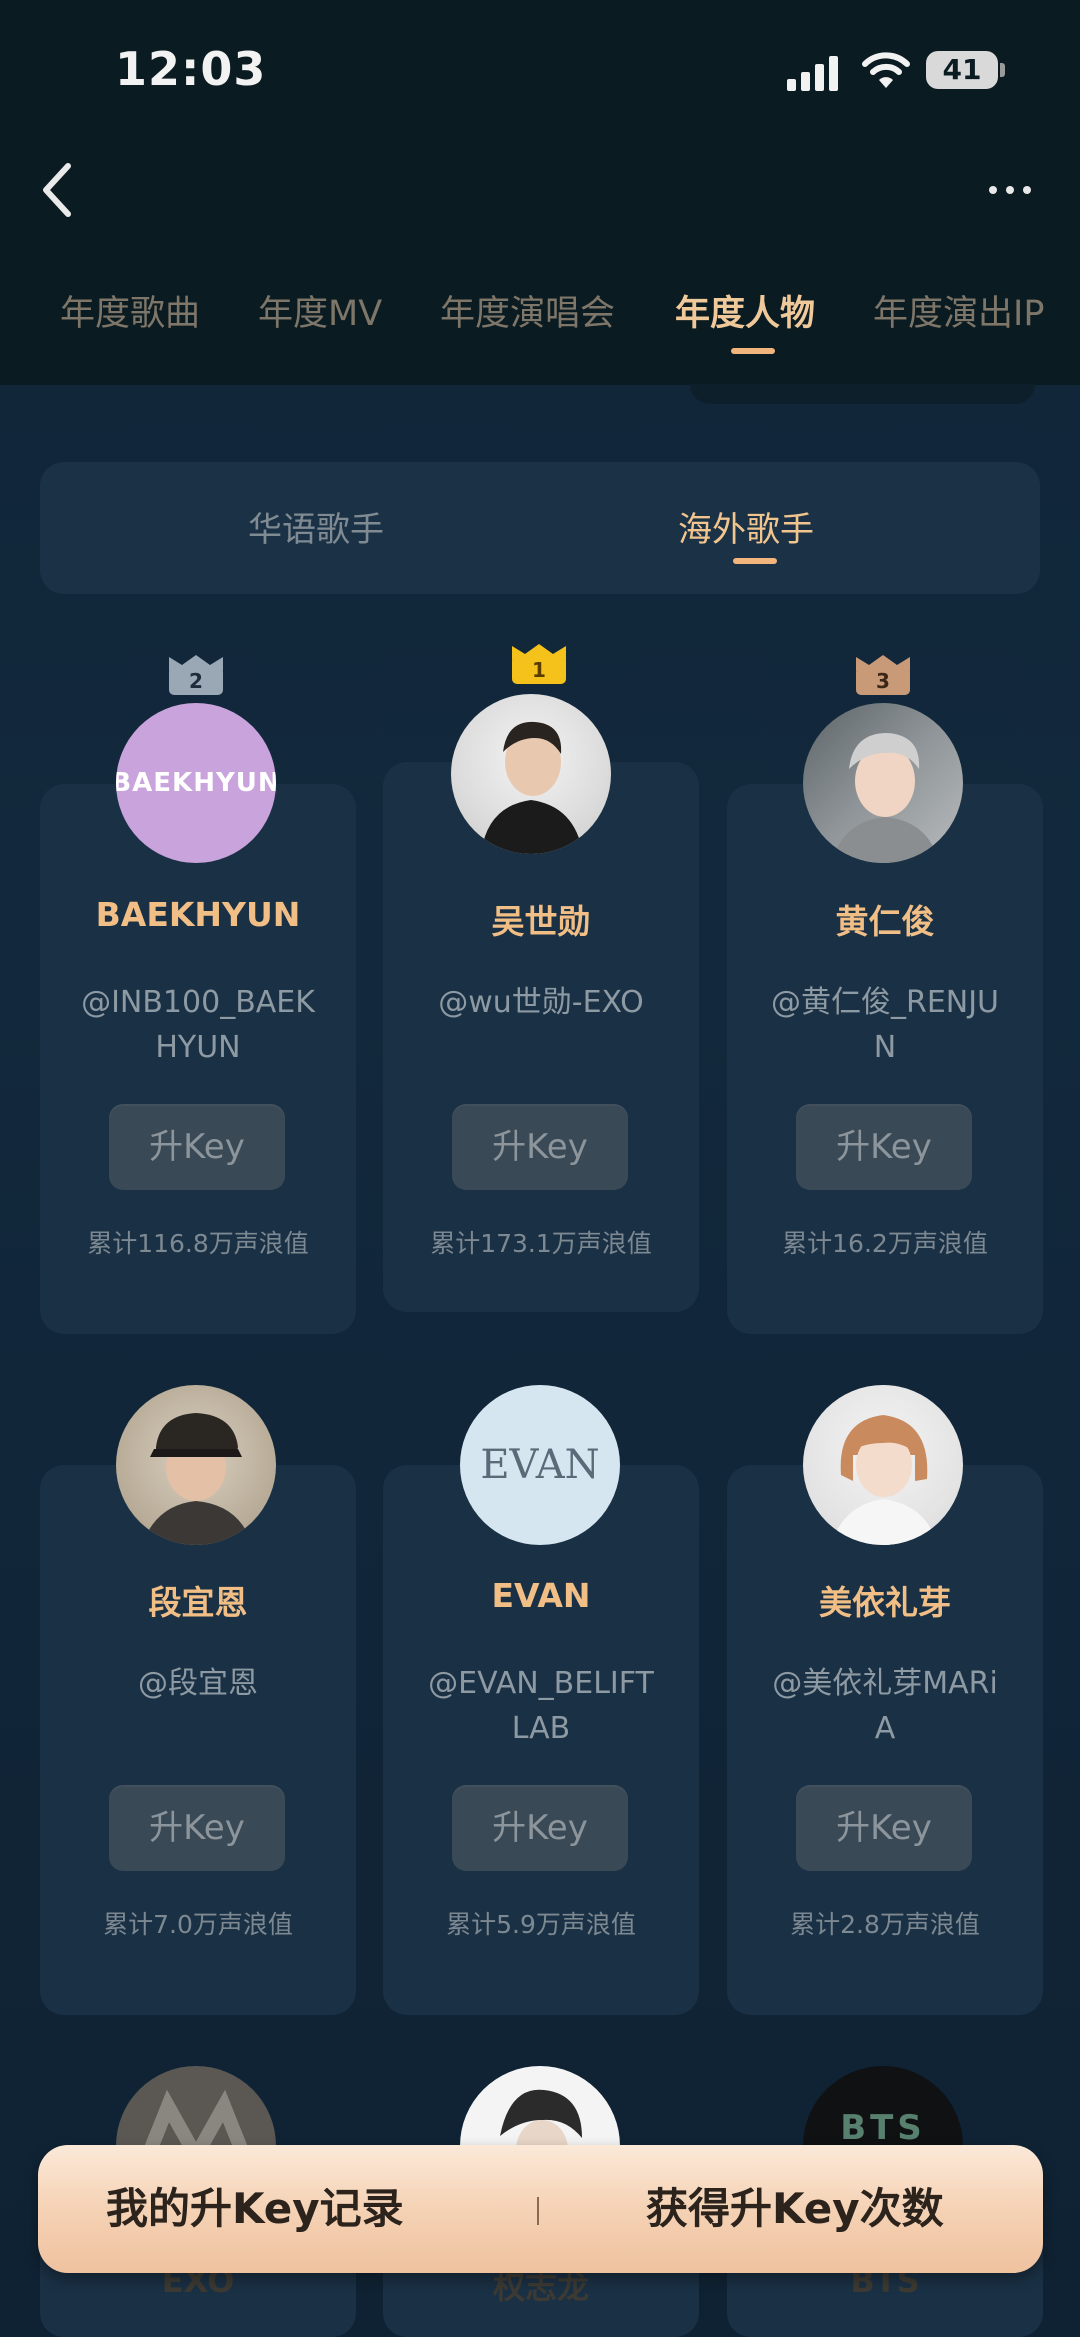 The height and width of the screenshot is (2337, 1080). I want to click on artist-handle: @EVAN_BELIFTLAB, so click(541, 1706).